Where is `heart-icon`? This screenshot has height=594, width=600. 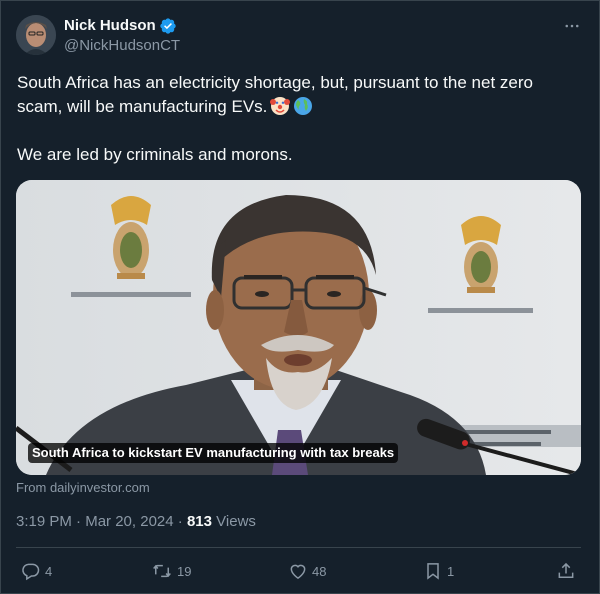 heart-icon is located at coordinates (298, 571).